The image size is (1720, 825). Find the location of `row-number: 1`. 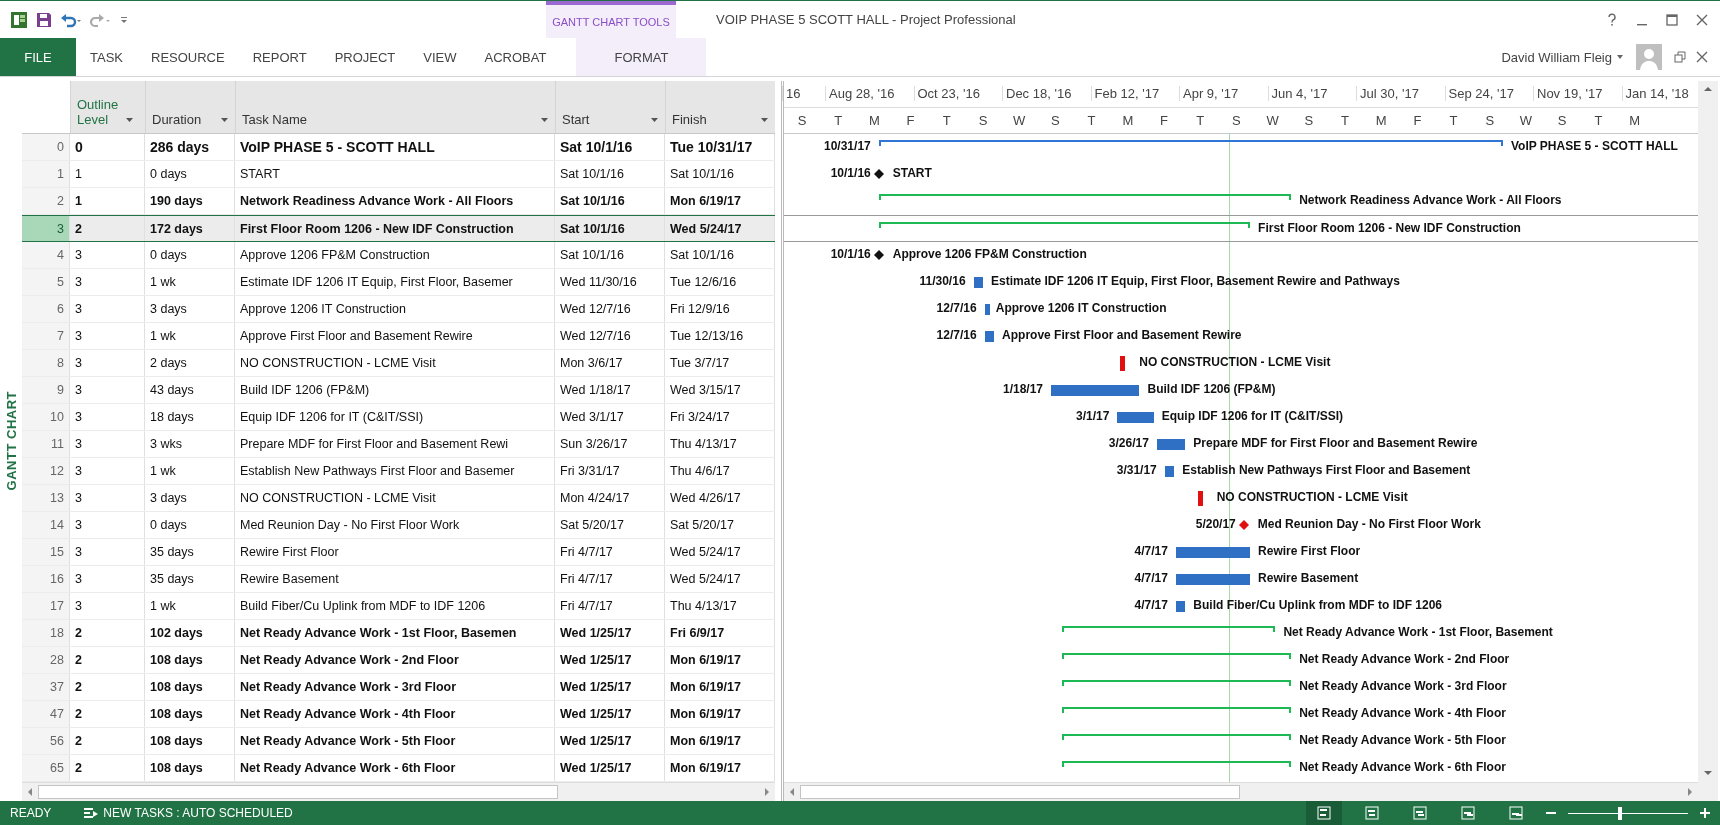

row-number: 1 is located at coordinates (46, 174).